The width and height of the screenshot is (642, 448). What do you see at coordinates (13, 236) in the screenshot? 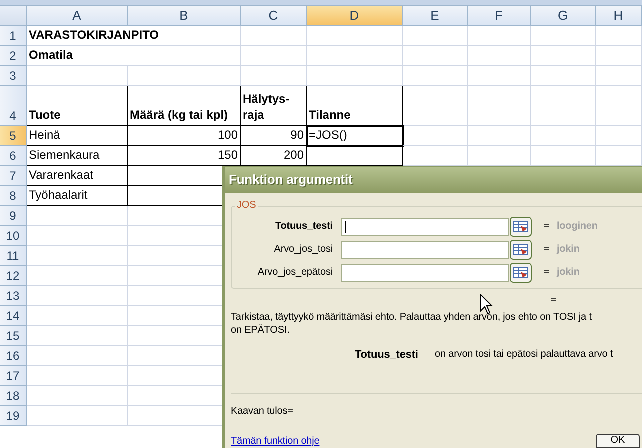
I see `row-header: 10` at bounding box center [13, 236].